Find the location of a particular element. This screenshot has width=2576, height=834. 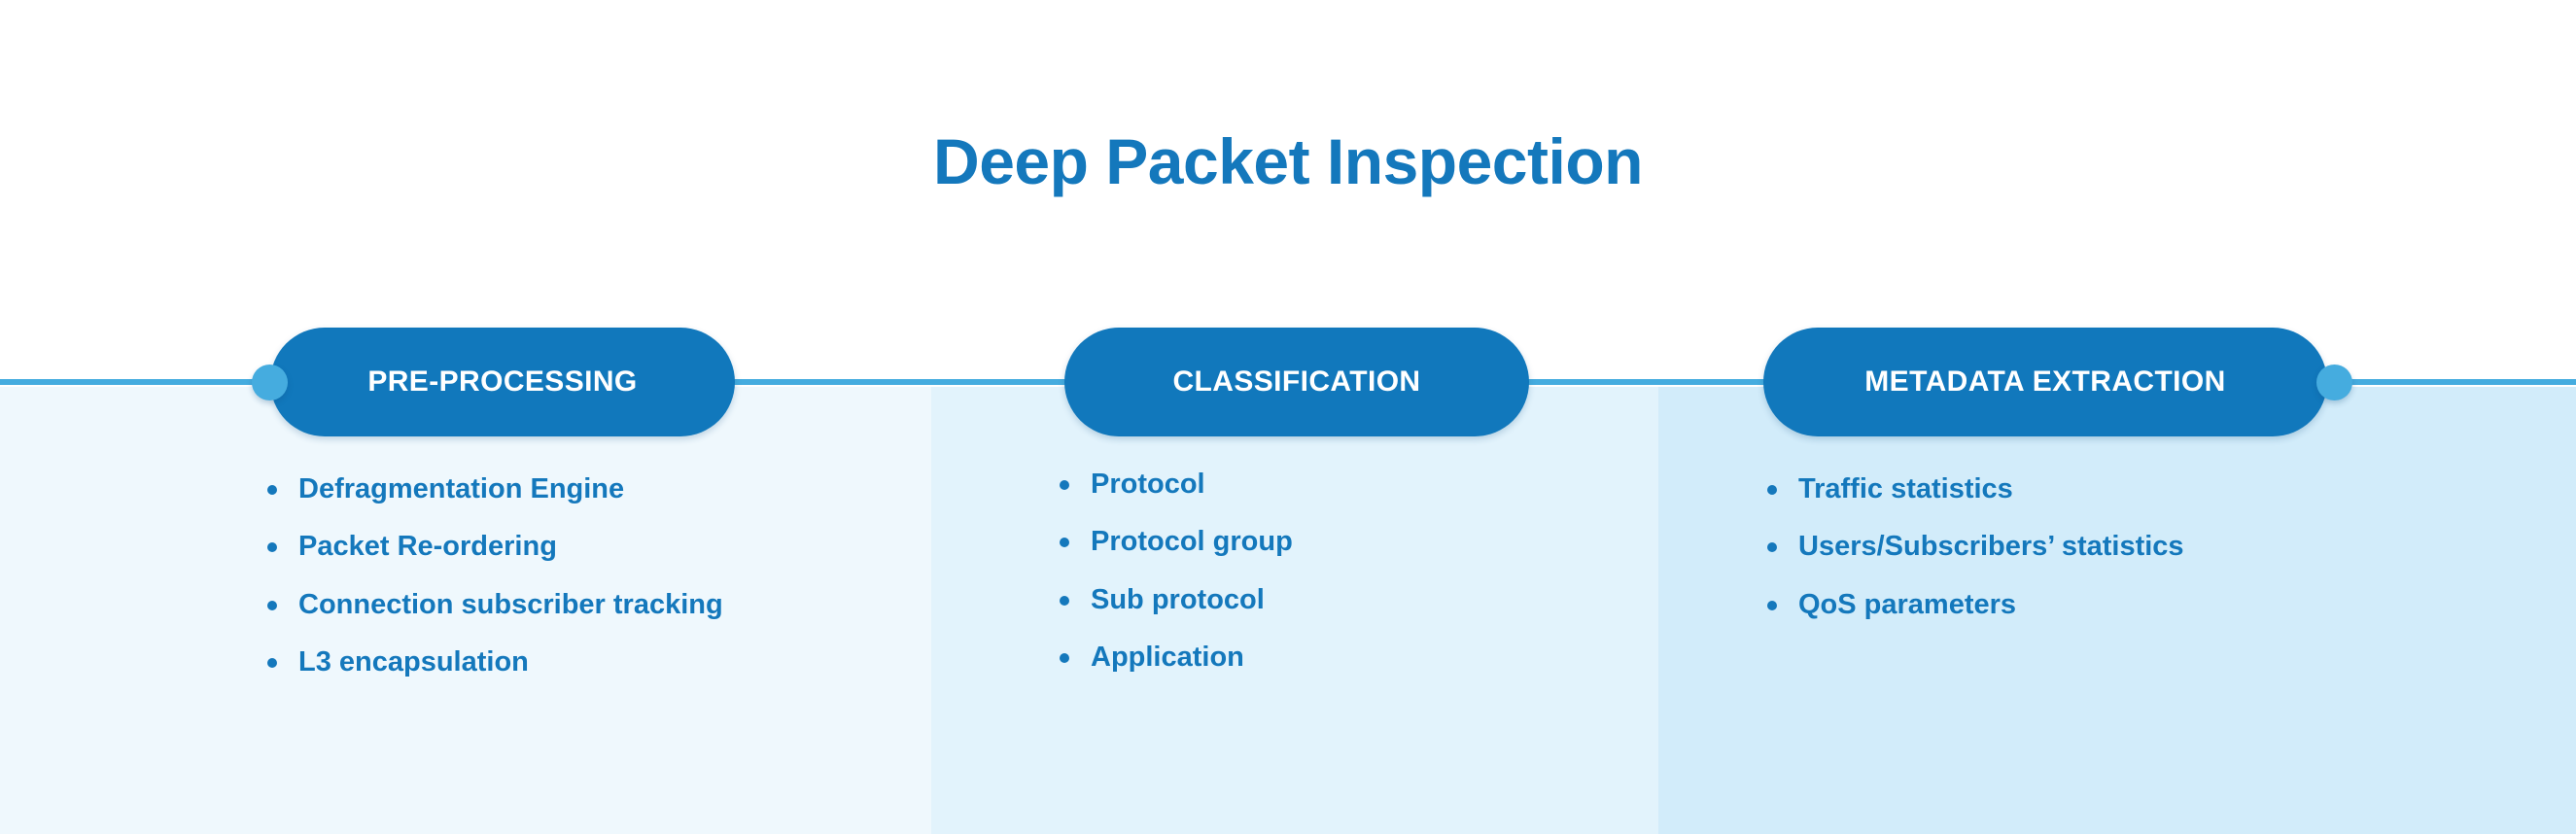

list-item-label: Application is located at coordinates (1168, 658).